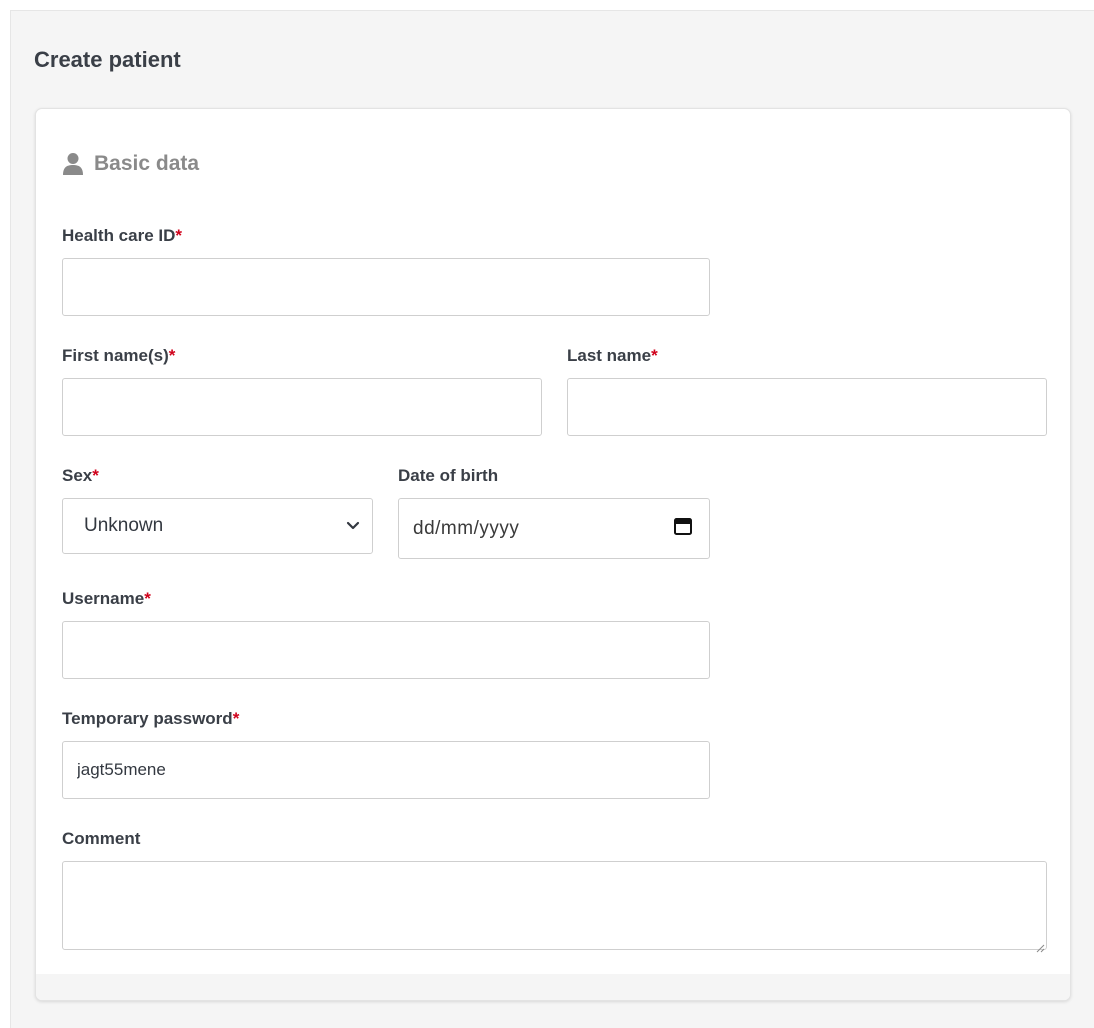 Image resolution: width=1094 pixels, height=1028 pixels. Describe the element at coordinates (386, 287) in the screenshot. I see `health-care-id-input` at that location.